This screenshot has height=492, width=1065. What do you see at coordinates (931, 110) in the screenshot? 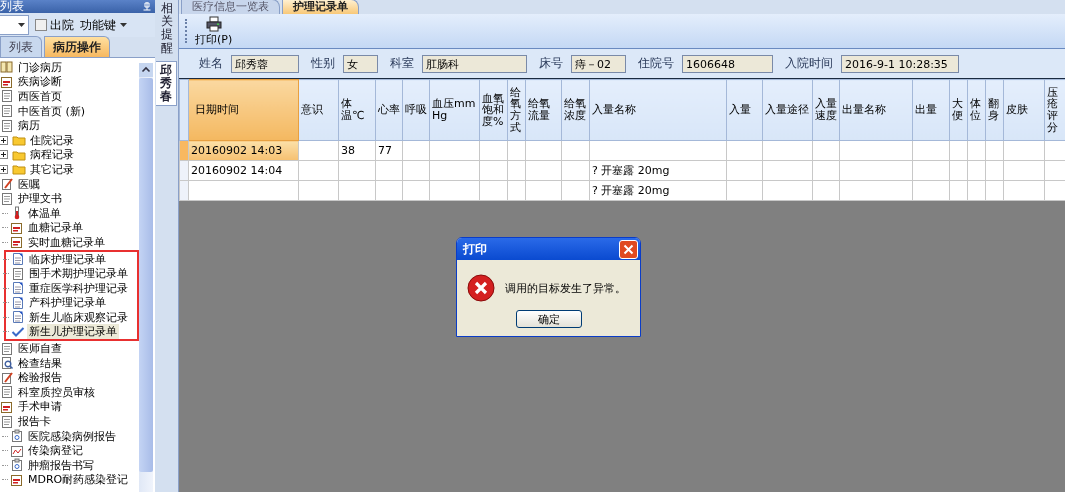
I see `column-header: 出量` at bounding box center [931, 110].